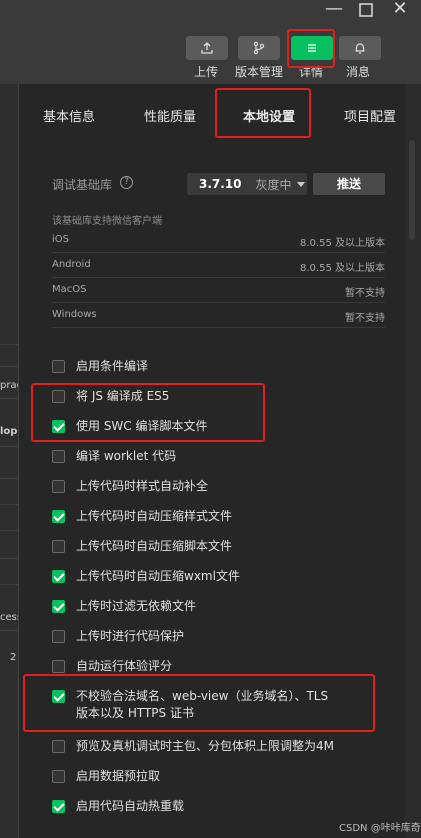  What do you see at coordinates (126, 182) in the screenshot?
I see `help-icon: ?` at bounding box center [126, 182].